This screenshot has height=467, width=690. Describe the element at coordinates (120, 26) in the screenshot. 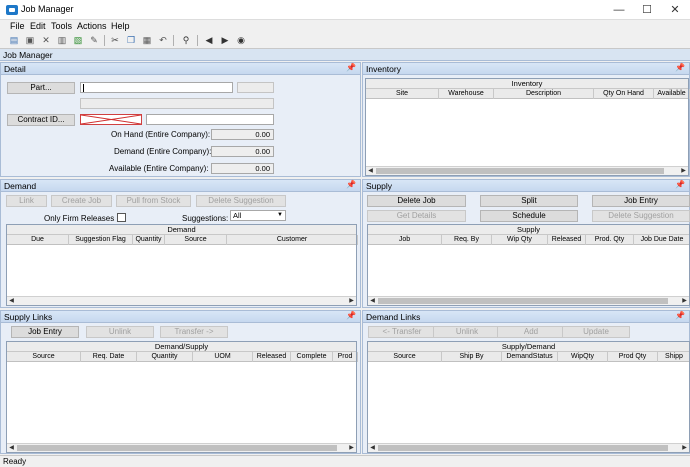

I see `menu-help: Help` at that location.